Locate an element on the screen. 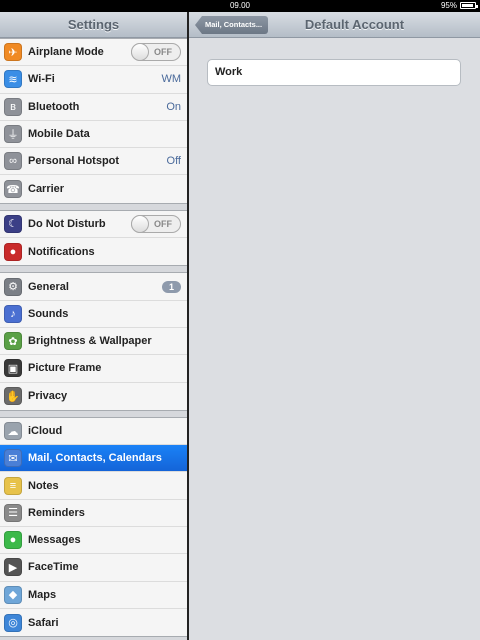  settings-item-personal-hotspot: ∞ Personal Hotspot Off is located at coordinates (93, 162).